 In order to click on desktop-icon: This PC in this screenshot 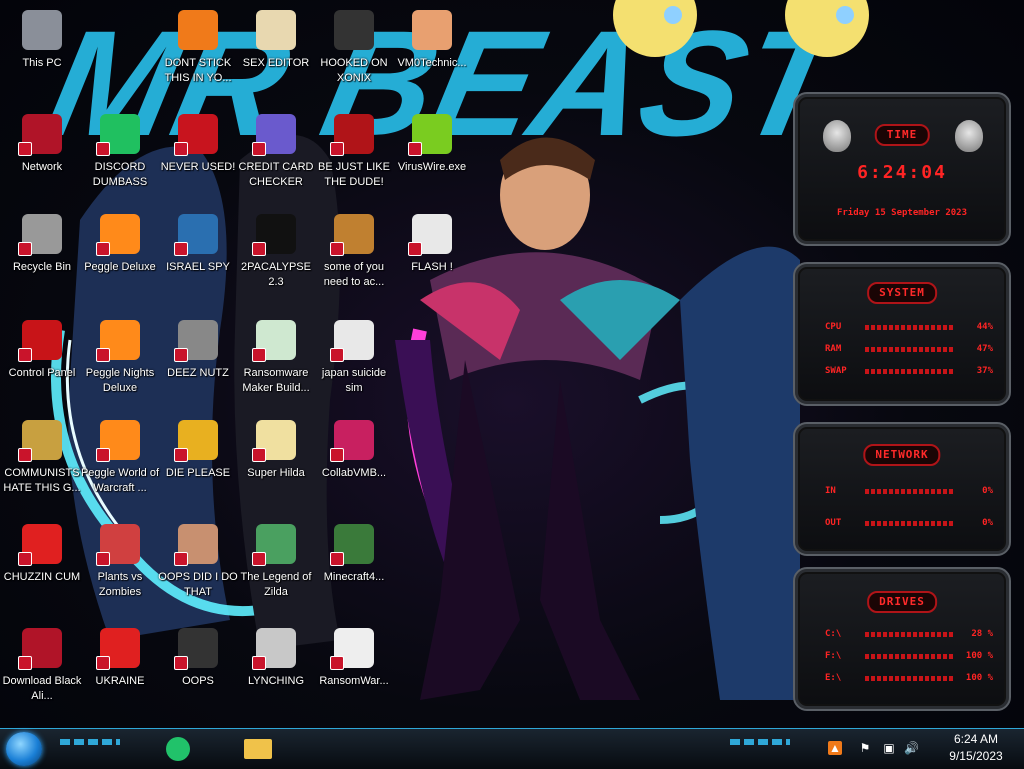, I will do `click(42, 56)`.